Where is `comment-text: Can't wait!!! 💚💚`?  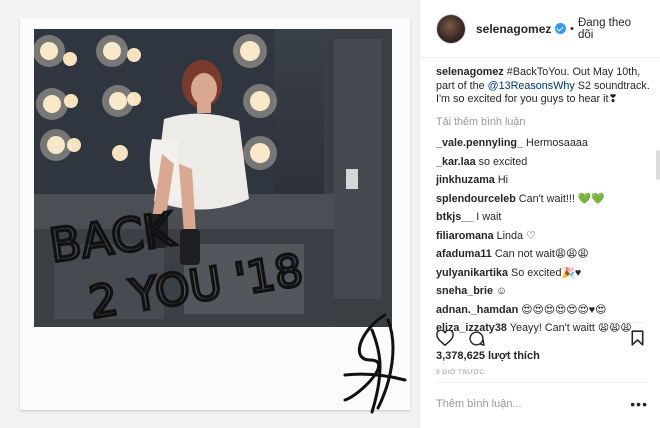 comment-text: Can't wait!!! 💚💚 is located at coordinates (561, 198).